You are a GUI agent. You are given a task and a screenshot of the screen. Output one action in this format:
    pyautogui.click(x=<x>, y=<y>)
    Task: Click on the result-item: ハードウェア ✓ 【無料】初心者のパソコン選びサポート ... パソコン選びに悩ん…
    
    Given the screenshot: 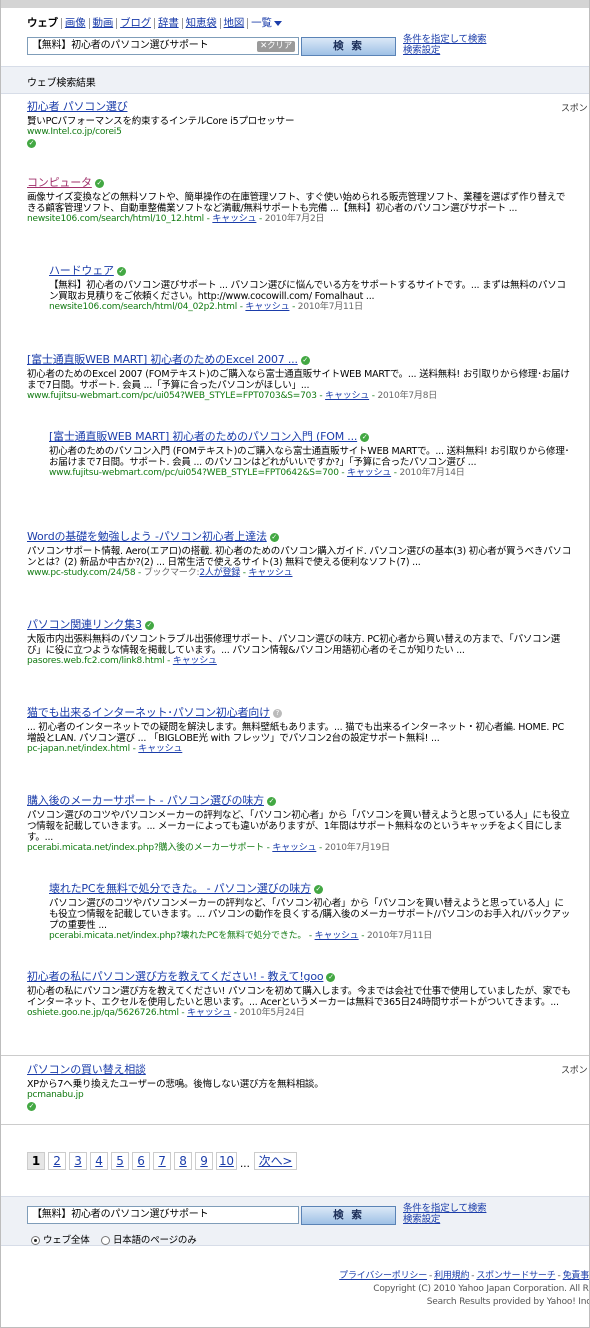 What is the action you would take?
    pyautogui.click(x=310, y=288)
    